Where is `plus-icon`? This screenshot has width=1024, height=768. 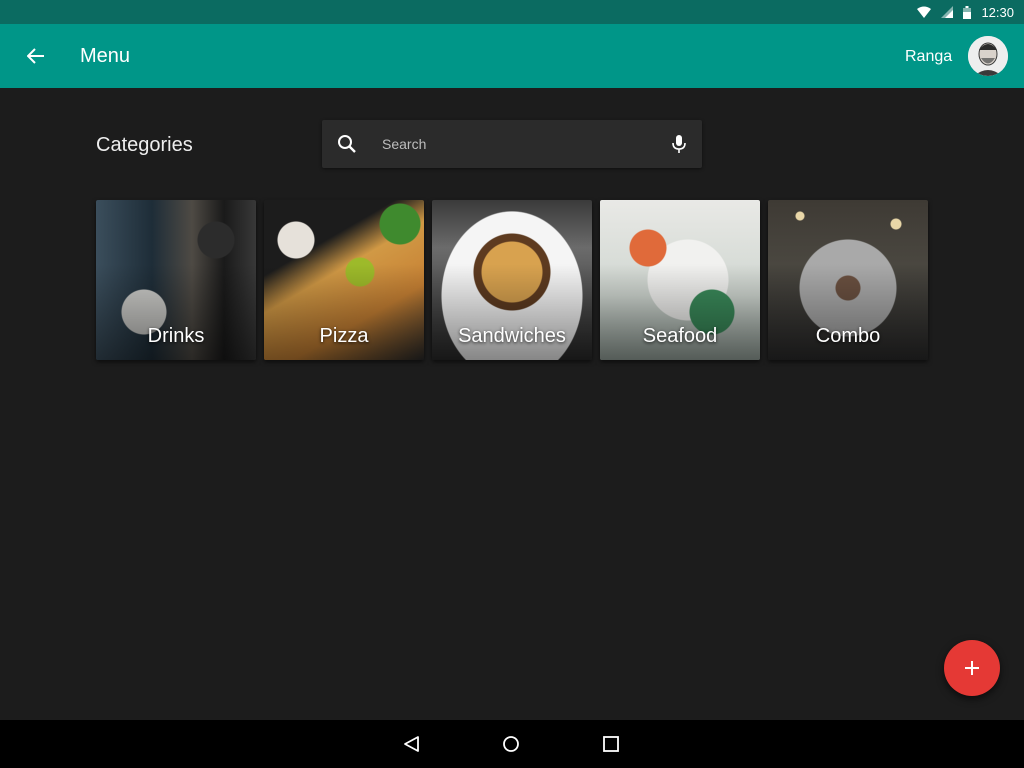
plus-icon is located at coordinates (972, 668).